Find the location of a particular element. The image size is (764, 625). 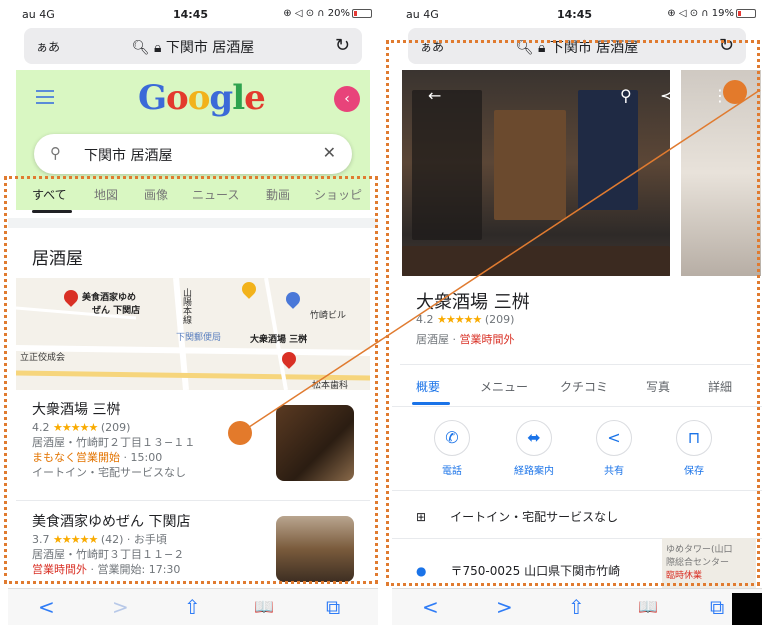

close-icon: ✕ is located at coordinates (329, 152).